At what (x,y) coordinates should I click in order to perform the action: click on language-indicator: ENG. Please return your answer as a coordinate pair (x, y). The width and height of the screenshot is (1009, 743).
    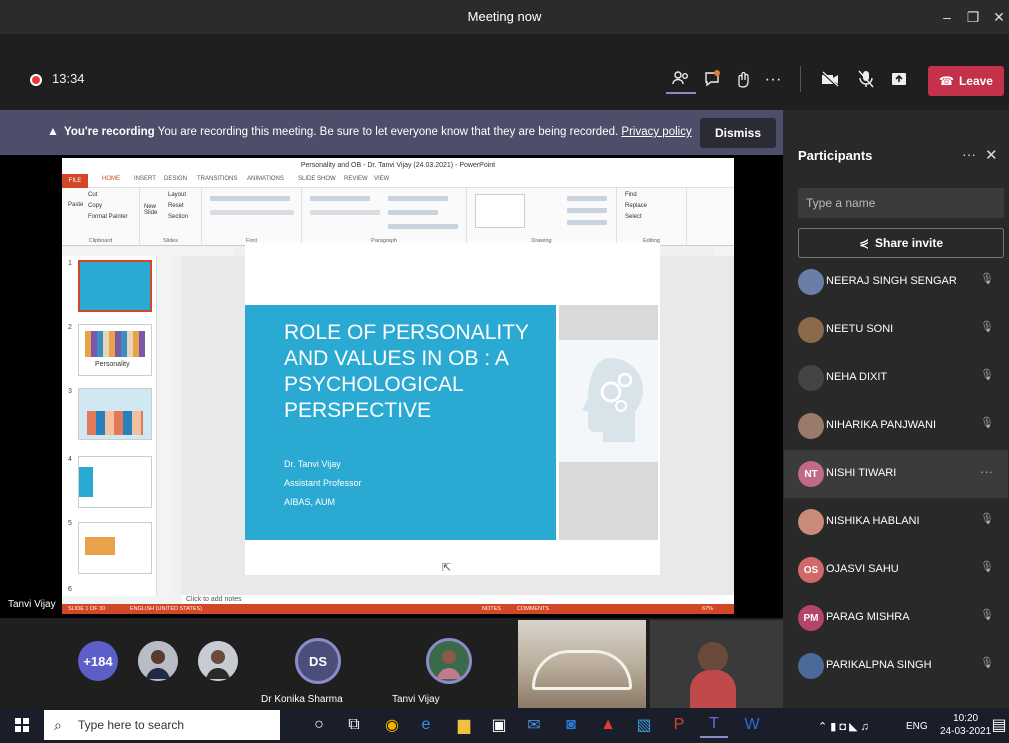
    Looking at the image, I should click on (917, 726).